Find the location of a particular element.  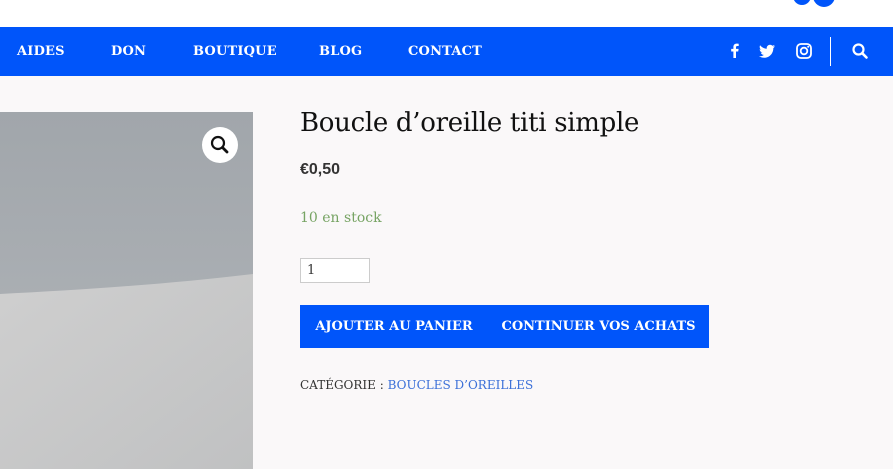

instagram-icon is located at coordinates (804, 51).